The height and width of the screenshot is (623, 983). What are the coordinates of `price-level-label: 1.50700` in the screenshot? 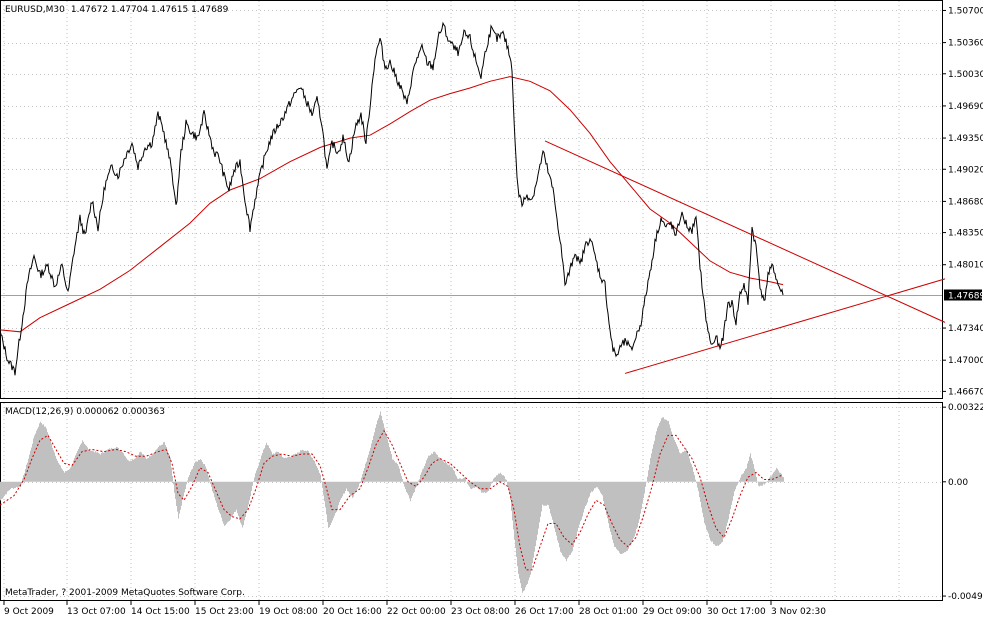 It's located at (965, 11).